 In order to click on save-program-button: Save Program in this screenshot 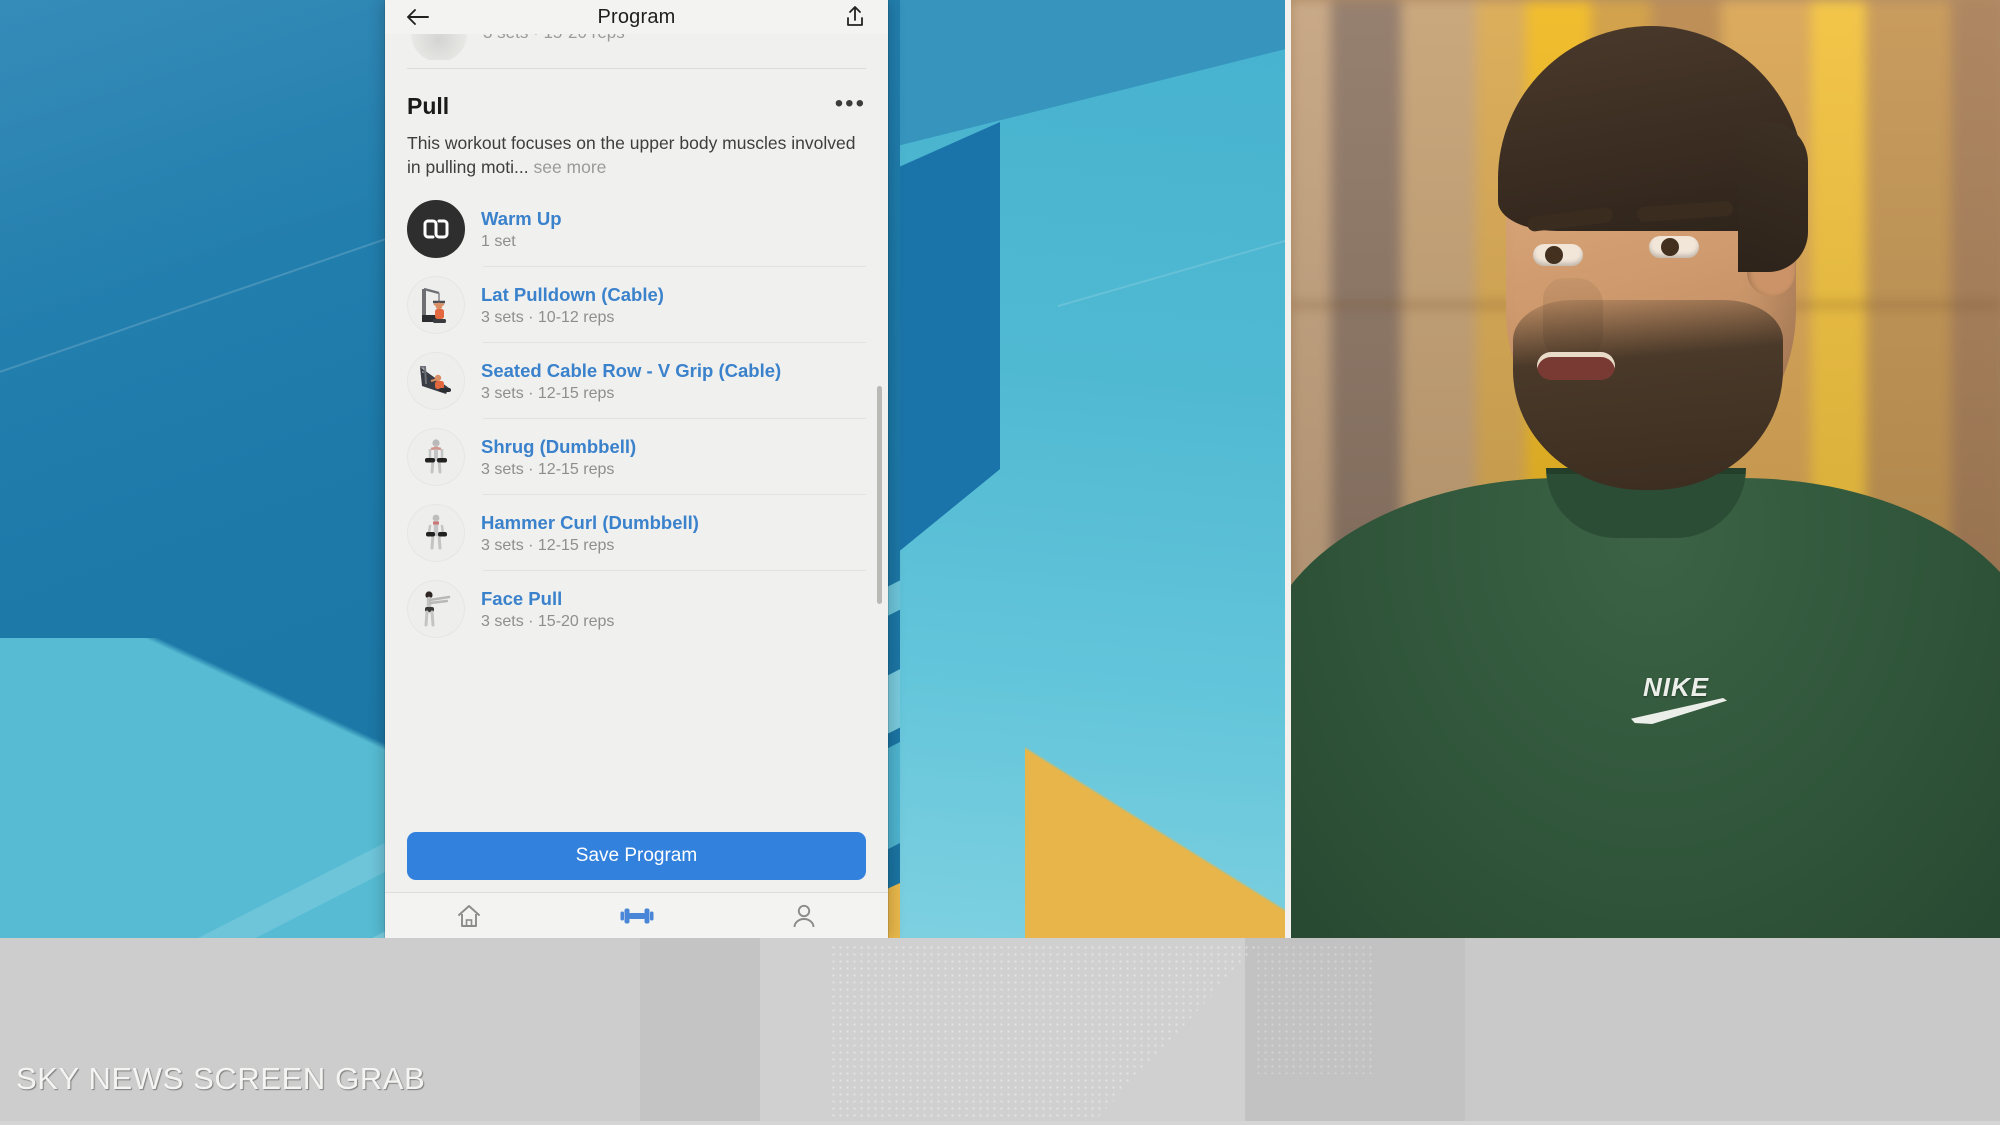, I will do `click(636, 856)`.